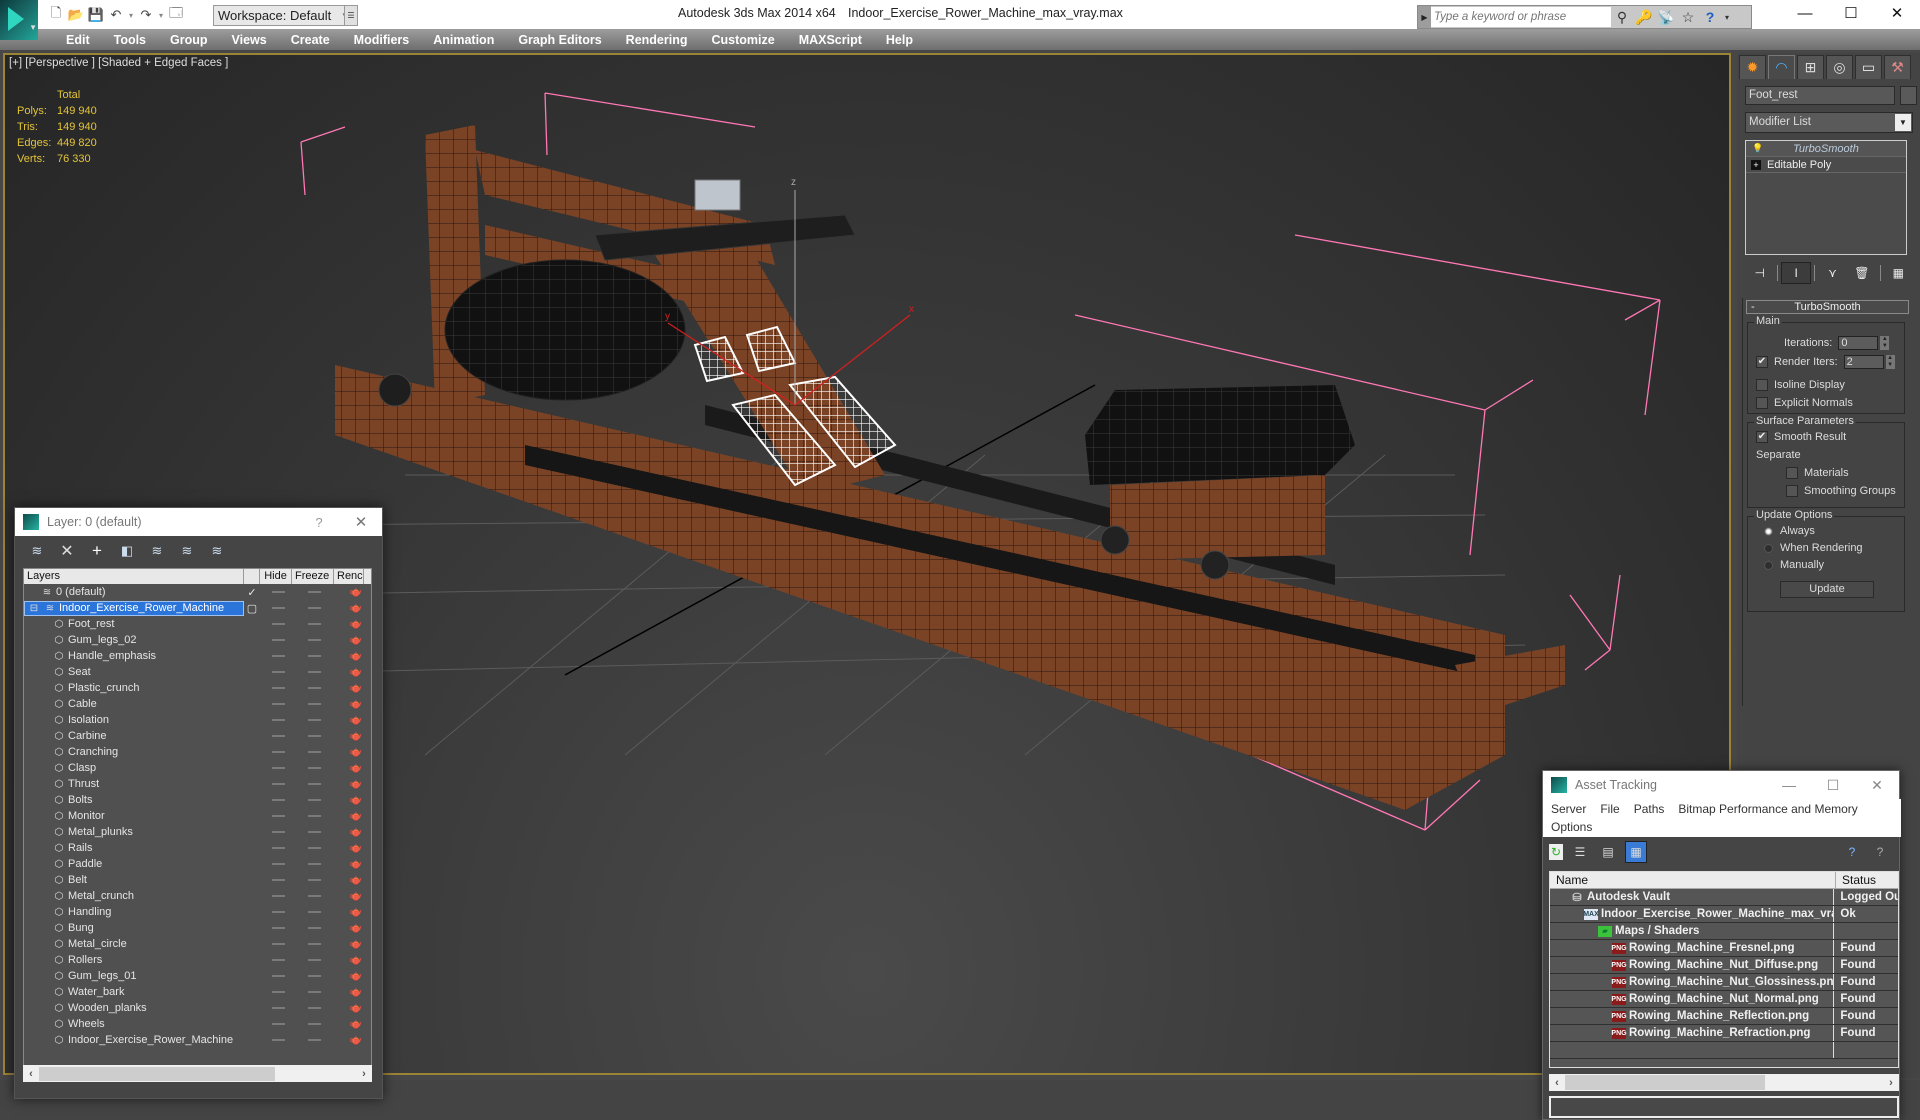 The image size is (1920, 1120). I want to click on pin-stack-icon: ⊣, so click(1759, 273).